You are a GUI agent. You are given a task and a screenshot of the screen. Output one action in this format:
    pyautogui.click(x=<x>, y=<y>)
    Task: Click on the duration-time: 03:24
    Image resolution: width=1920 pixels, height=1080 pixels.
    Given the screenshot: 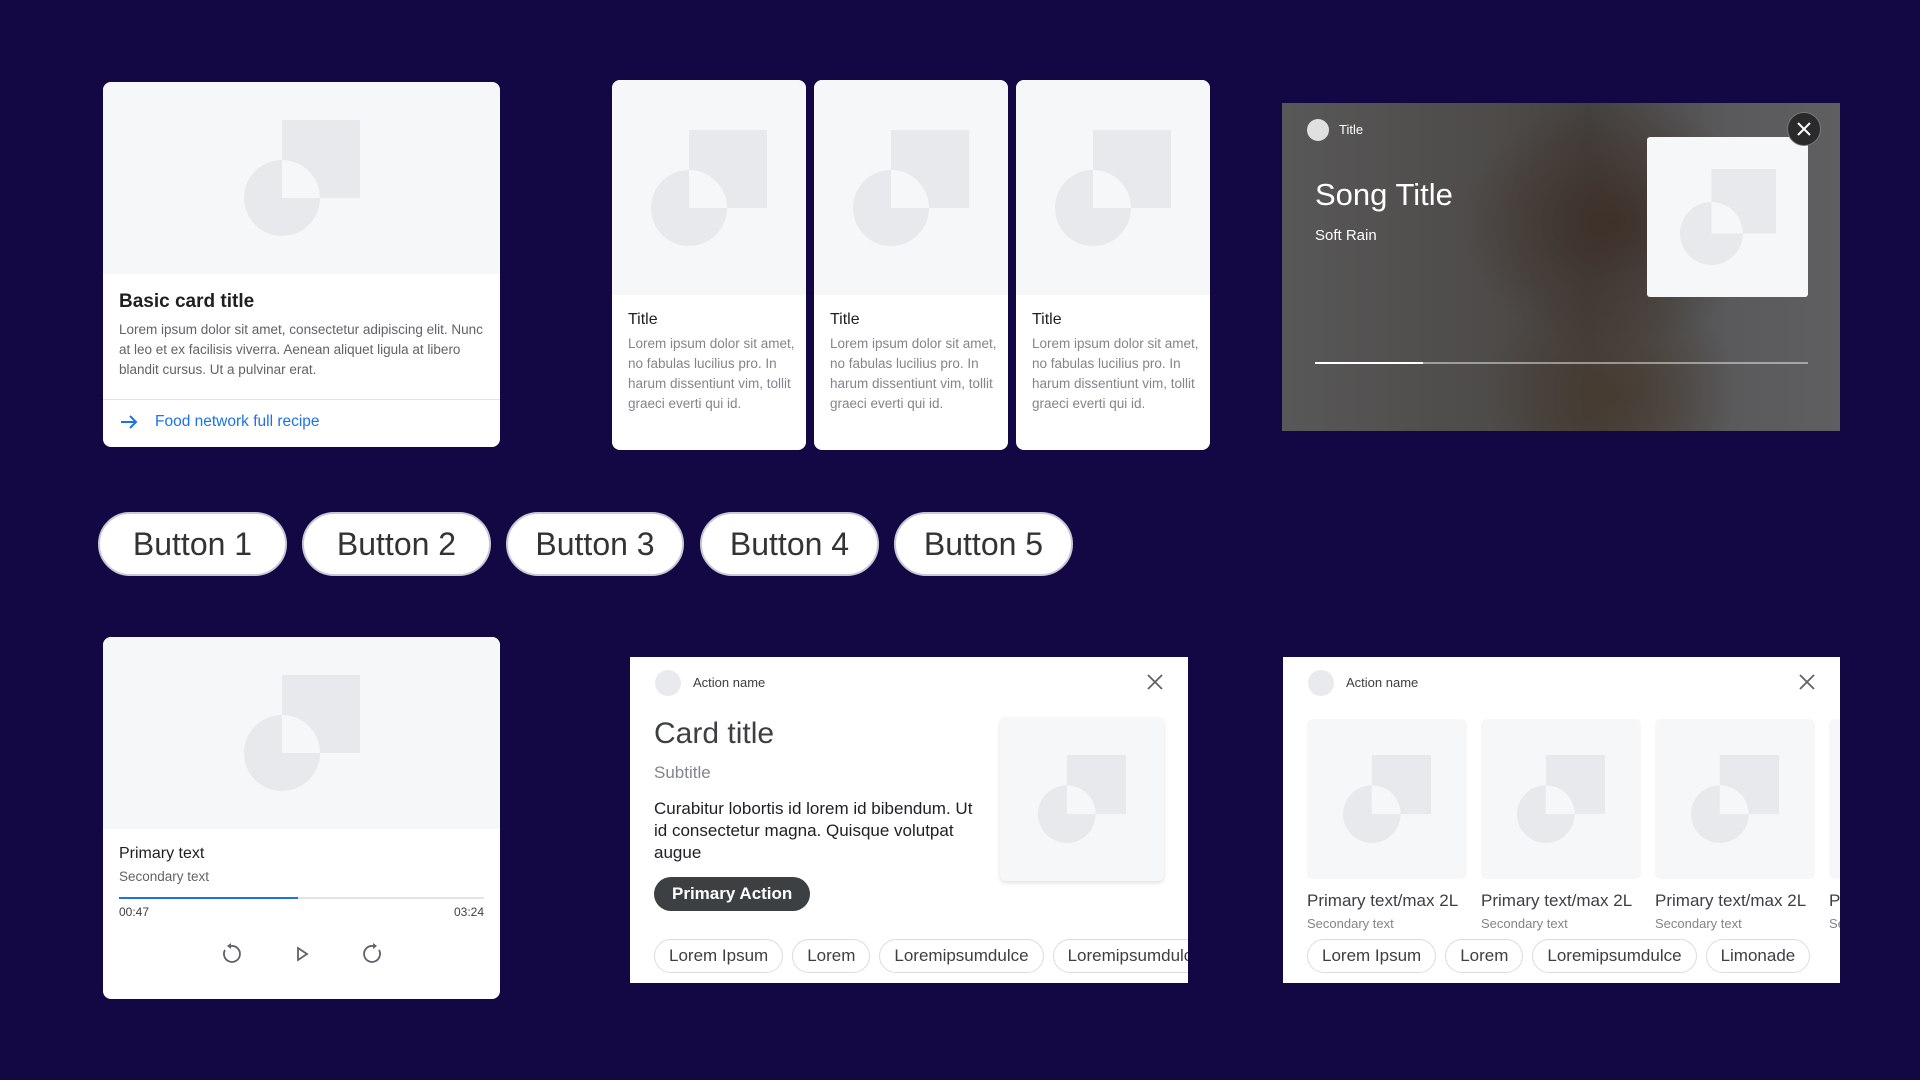 What is the action you would take?
    pyautogui.click(x=468, y=912)
    